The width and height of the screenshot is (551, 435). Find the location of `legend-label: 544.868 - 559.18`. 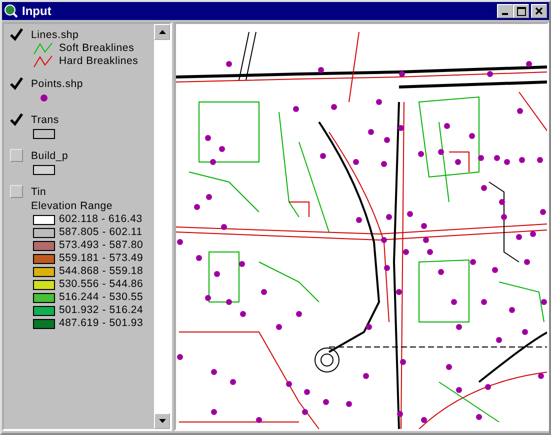

legend-label: 544.868 - 559.18 is located at coordinates (101, 271).